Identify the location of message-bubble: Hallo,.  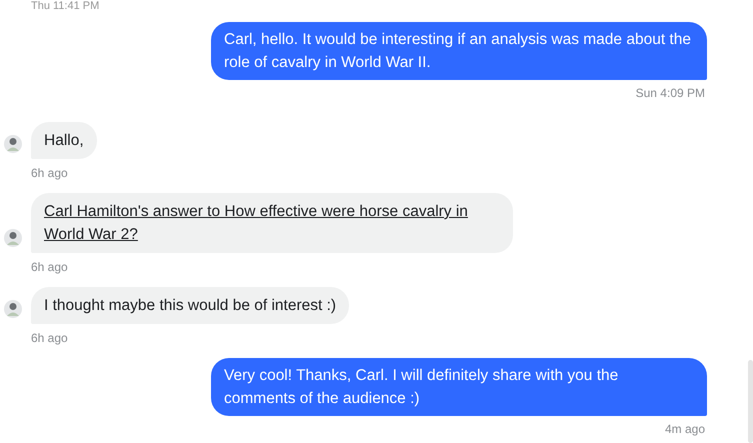
(64, 140).